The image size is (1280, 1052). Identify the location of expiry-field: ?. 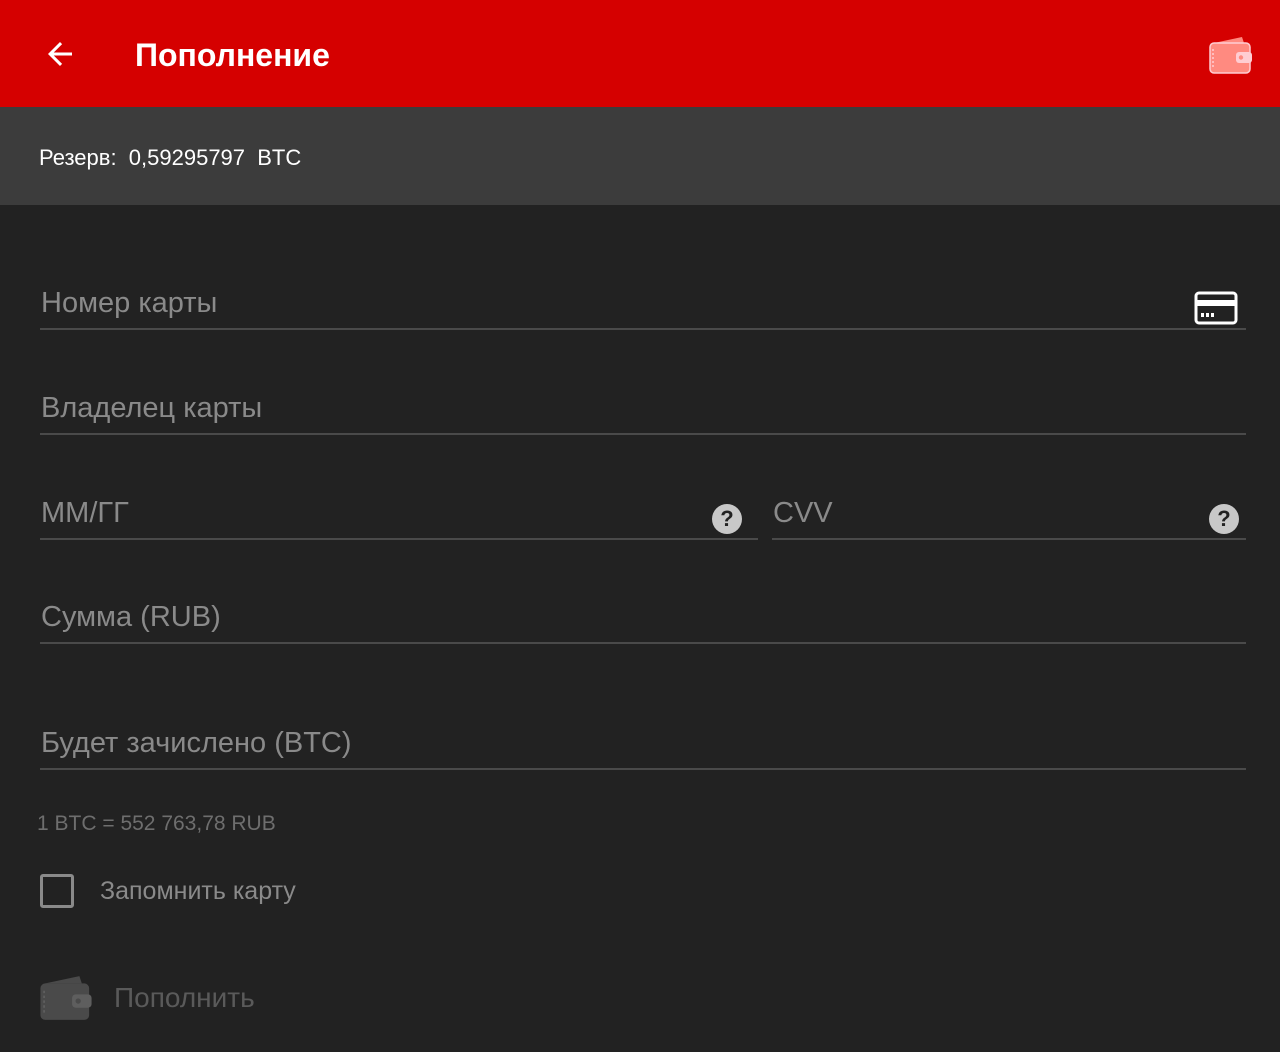
(399, 510).